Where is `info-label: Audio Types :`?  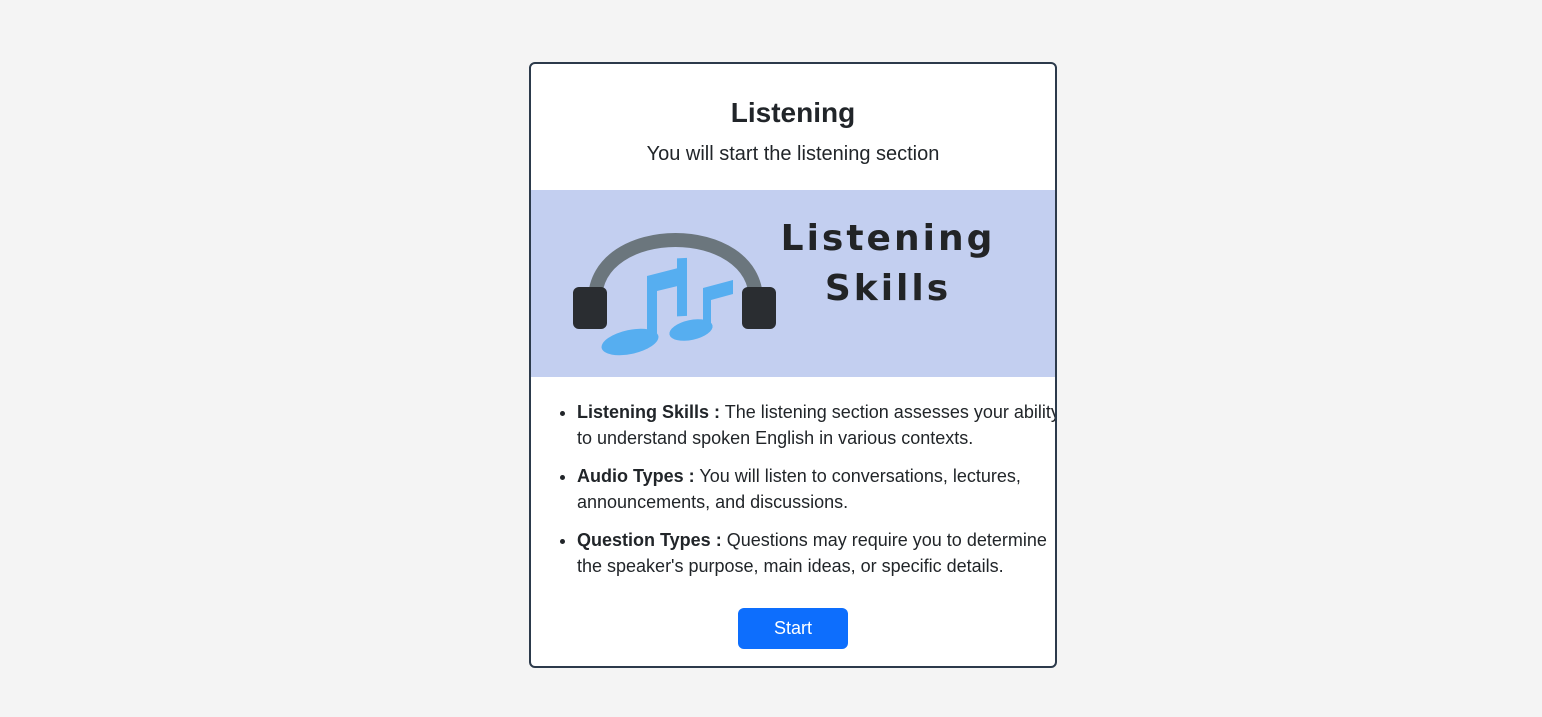 info-label: Audio Types : is located at coordinates (636, 476).